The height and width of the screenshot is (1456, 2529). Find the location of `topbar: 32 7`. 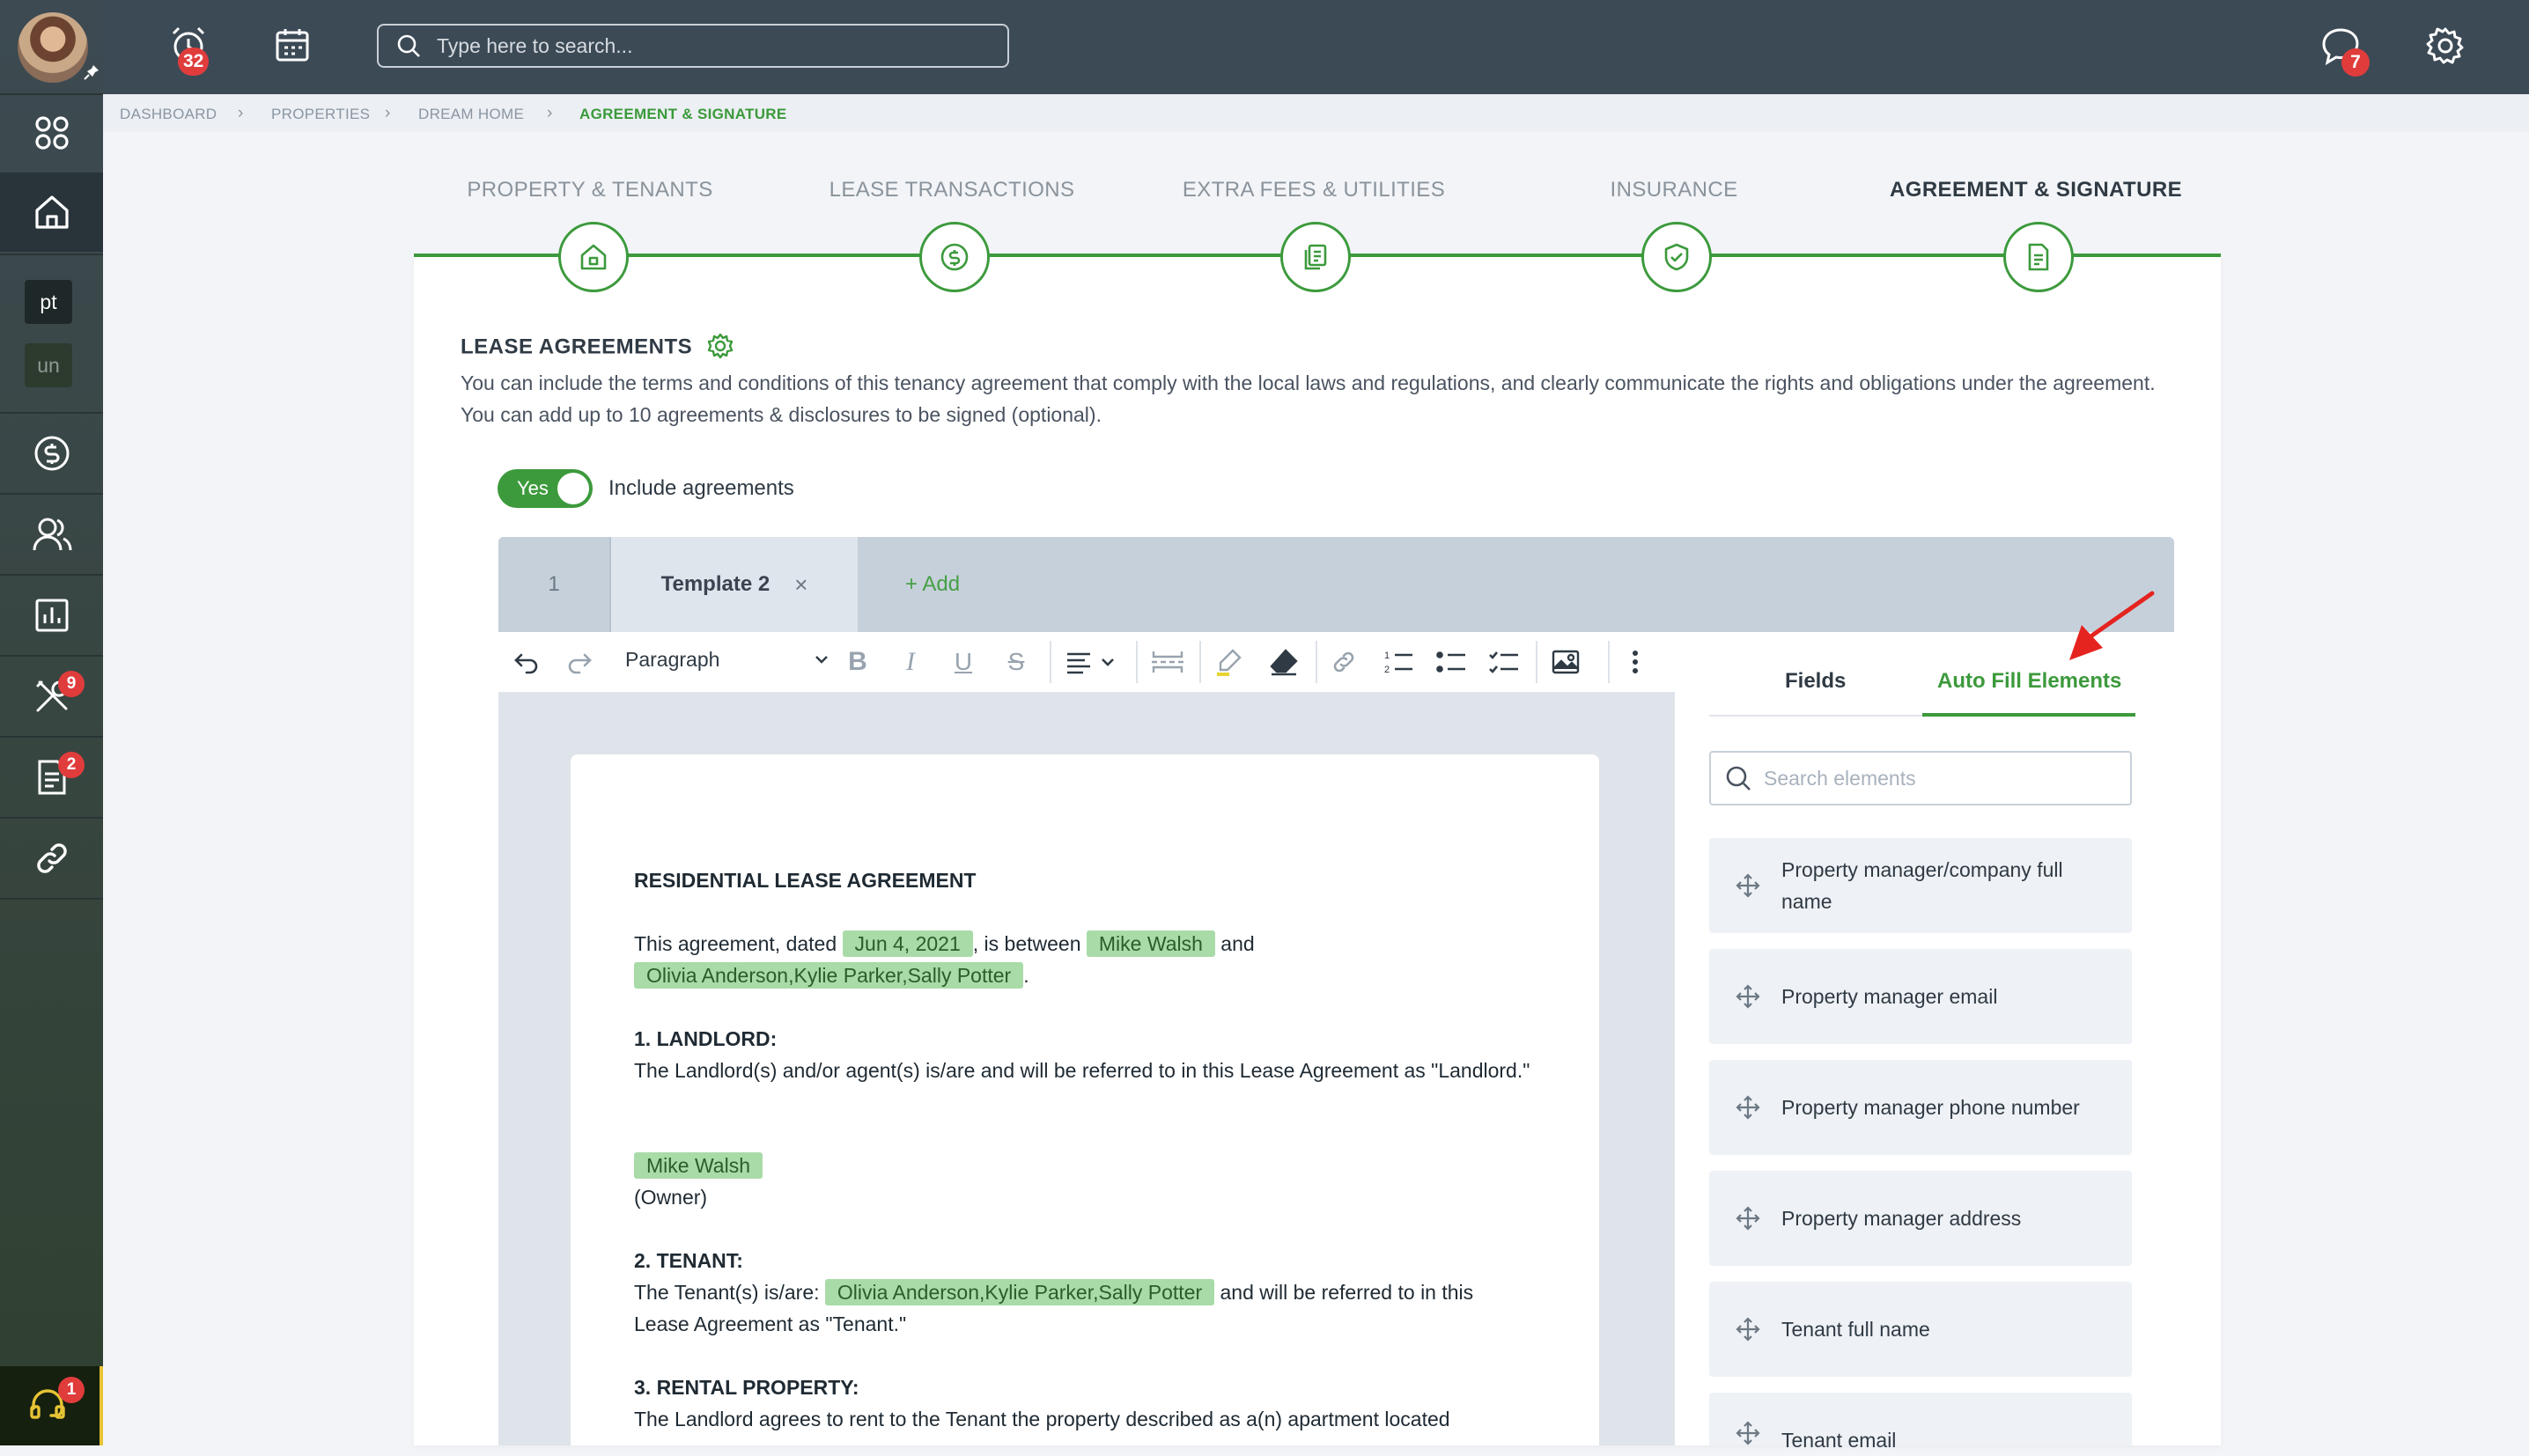

topbar: 32 7 is located at coordinates (1316, 47).